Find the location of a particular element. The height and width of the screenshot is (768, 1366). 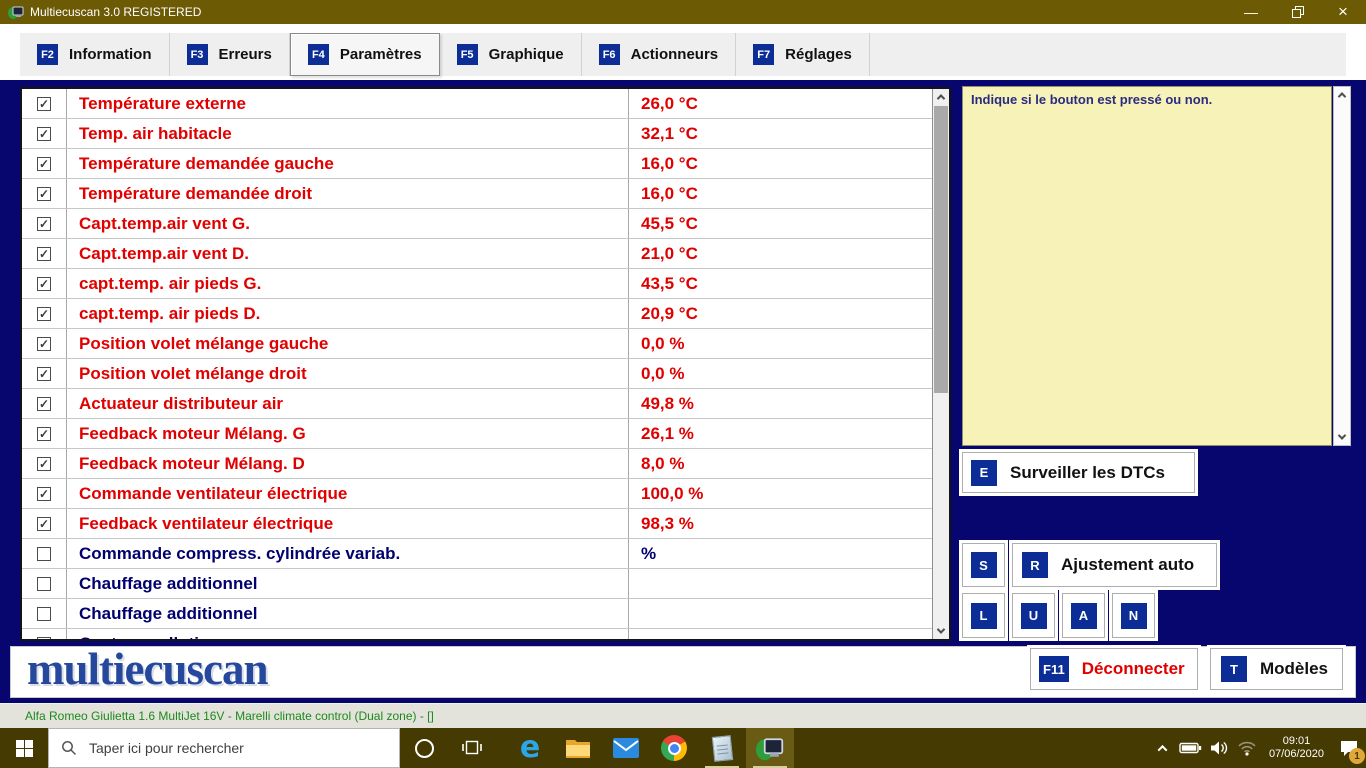

info-panel-scrollbar is located at coordinates (1342, 266).